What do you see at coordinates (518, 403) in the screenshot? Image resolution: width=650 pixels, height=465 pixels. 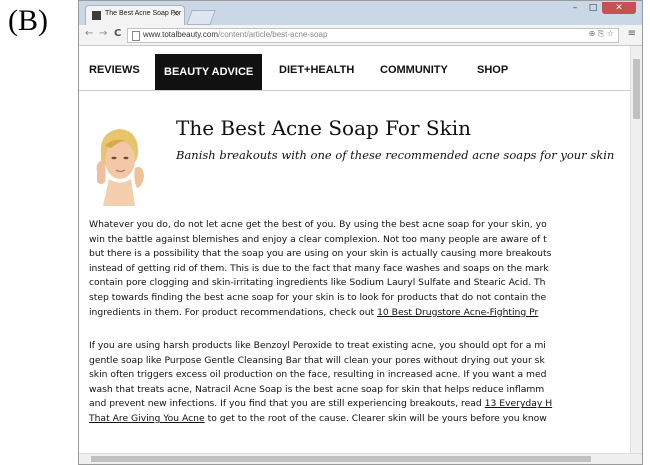 I see `everyday-habits-link: 13 Everyday H` at bounding box center [518, 403].